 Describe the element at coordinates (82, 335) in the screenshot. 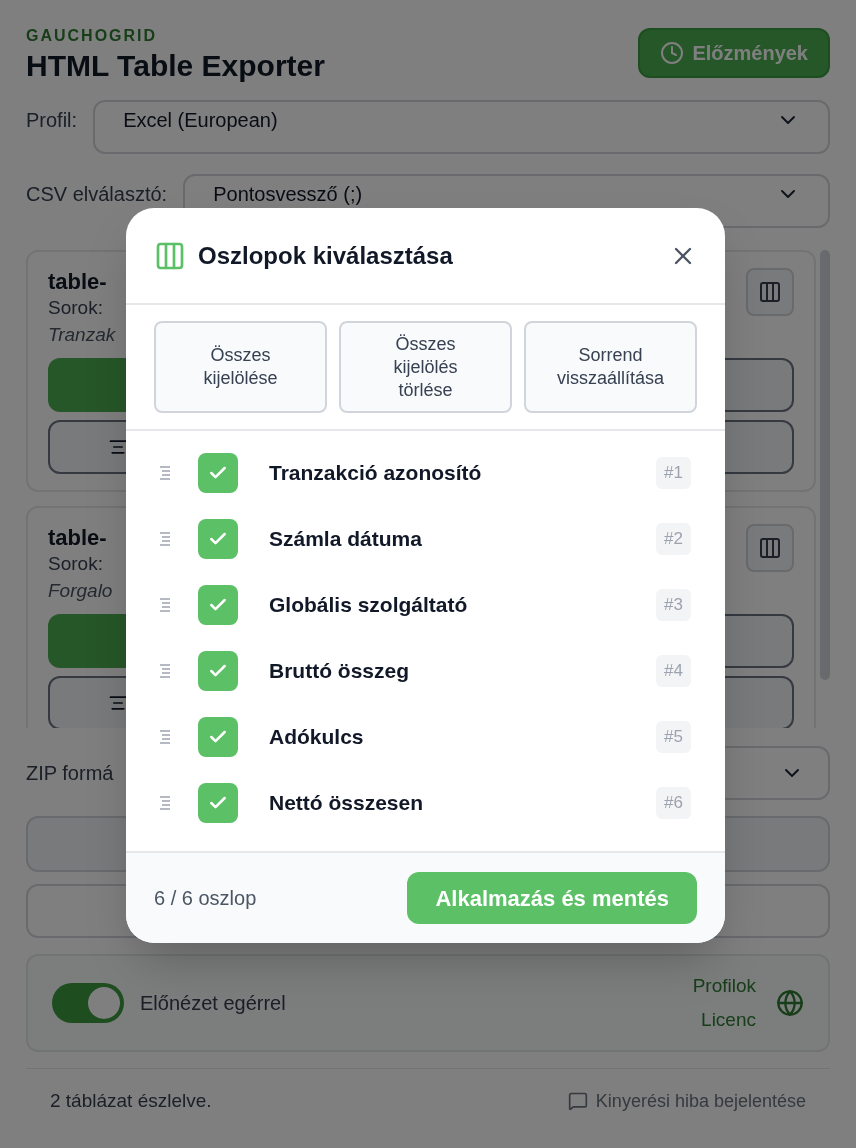

I see `table-description: Tranzak` at that location.